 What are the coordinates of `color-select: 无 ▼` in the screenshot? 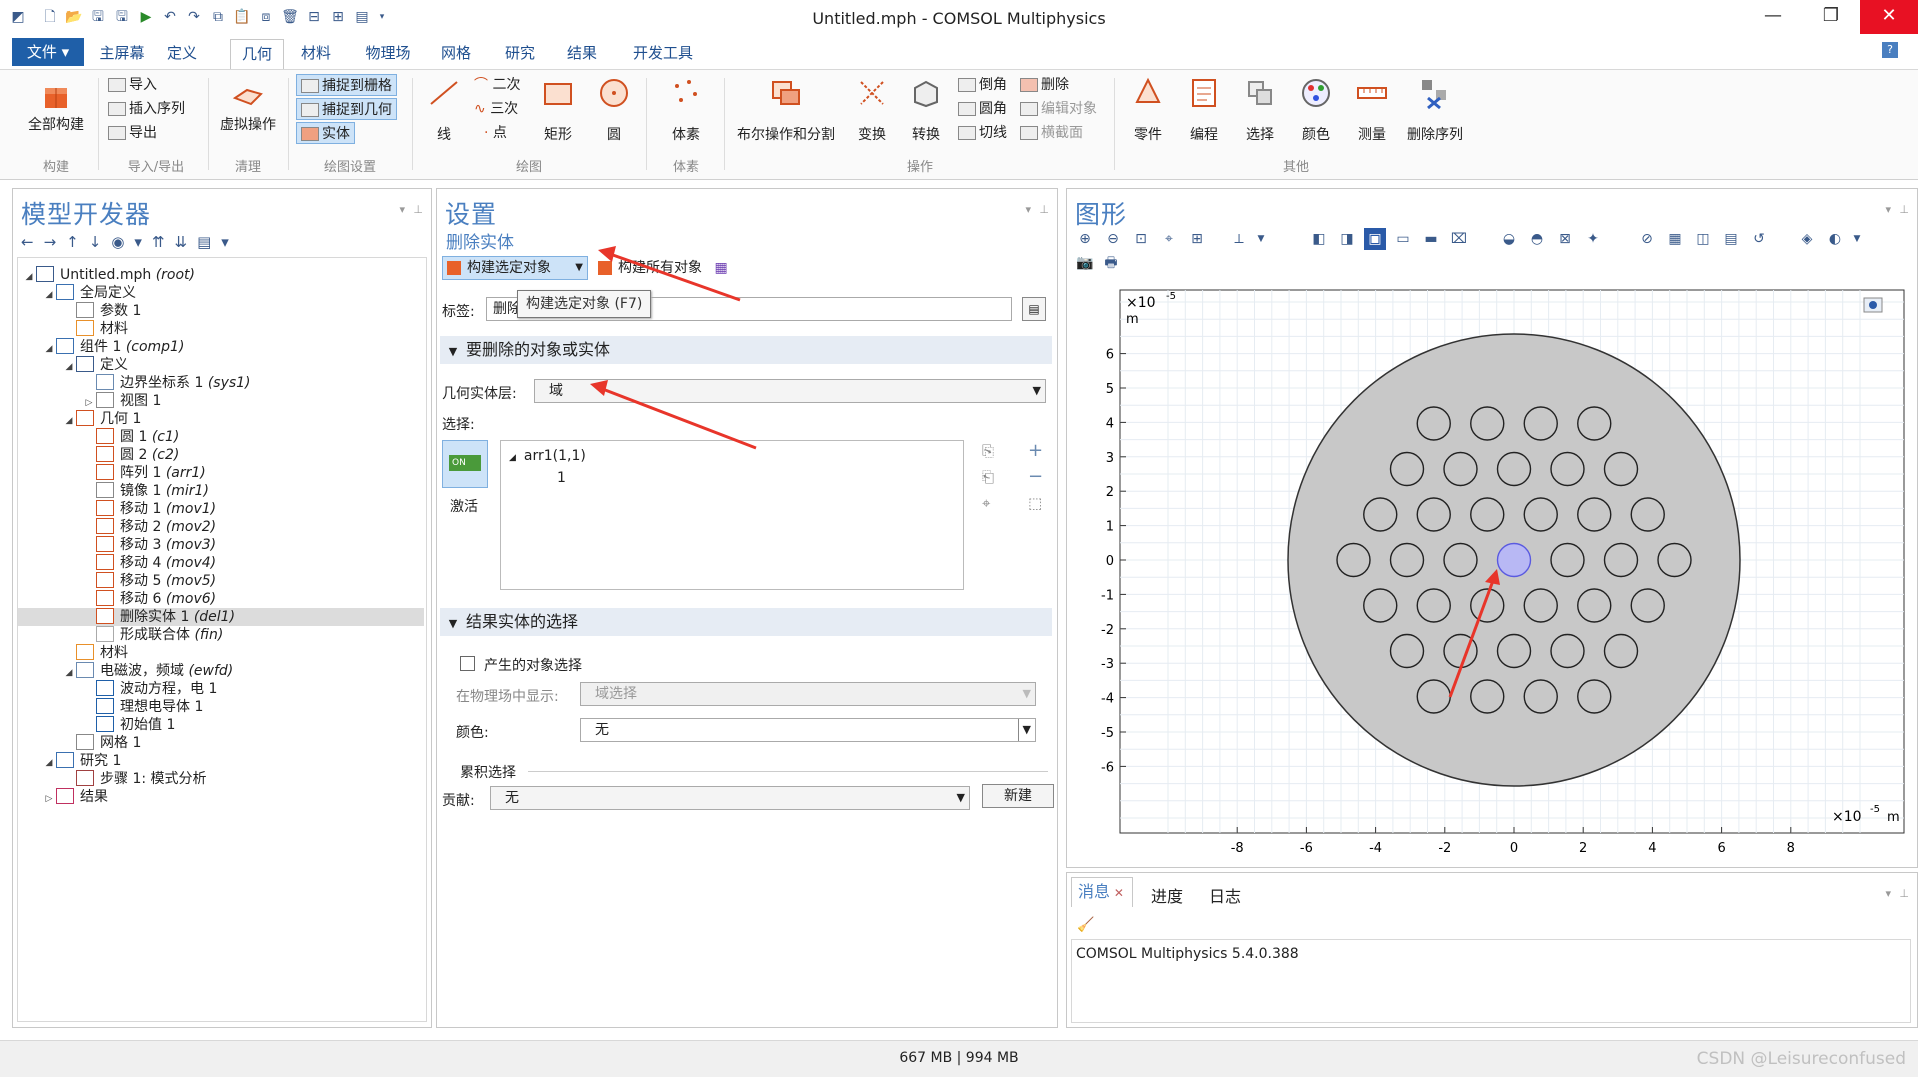 It's located at (808, 730).